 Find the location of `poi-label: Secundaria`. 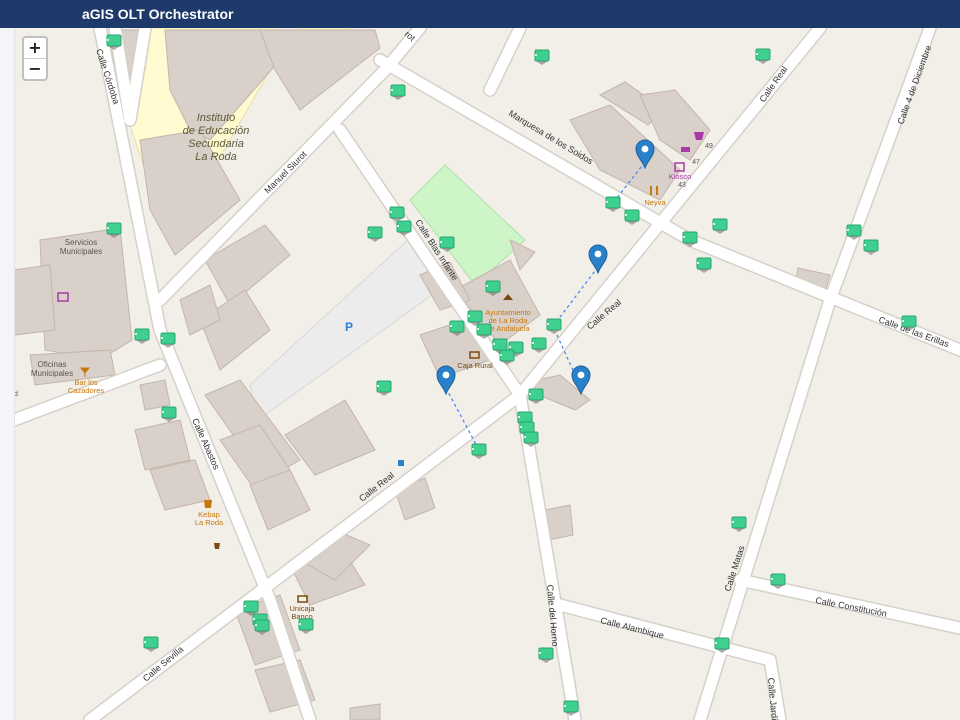

poi-label: Secundaria is located at coordinates (216, 144).